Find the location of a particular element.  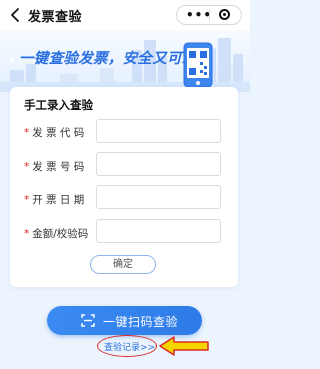

verification-records-link: 查验记录>> is located at coordinates (129, 346).